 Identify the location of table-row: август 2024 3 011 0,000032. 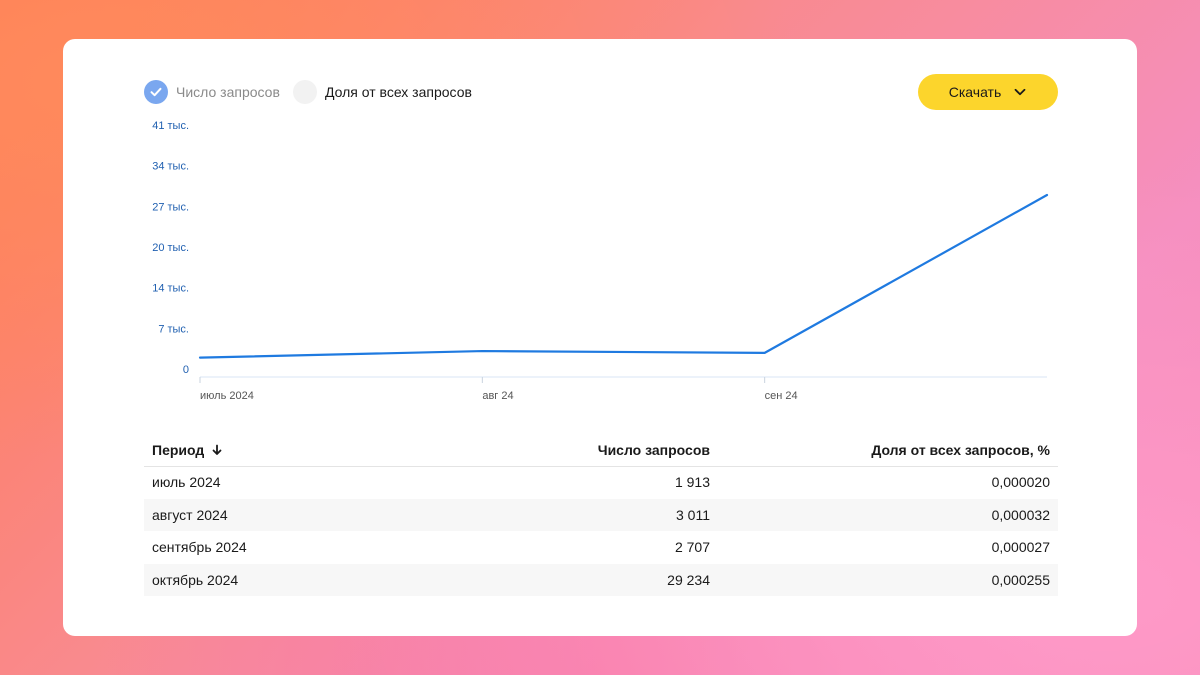
(601, 515).